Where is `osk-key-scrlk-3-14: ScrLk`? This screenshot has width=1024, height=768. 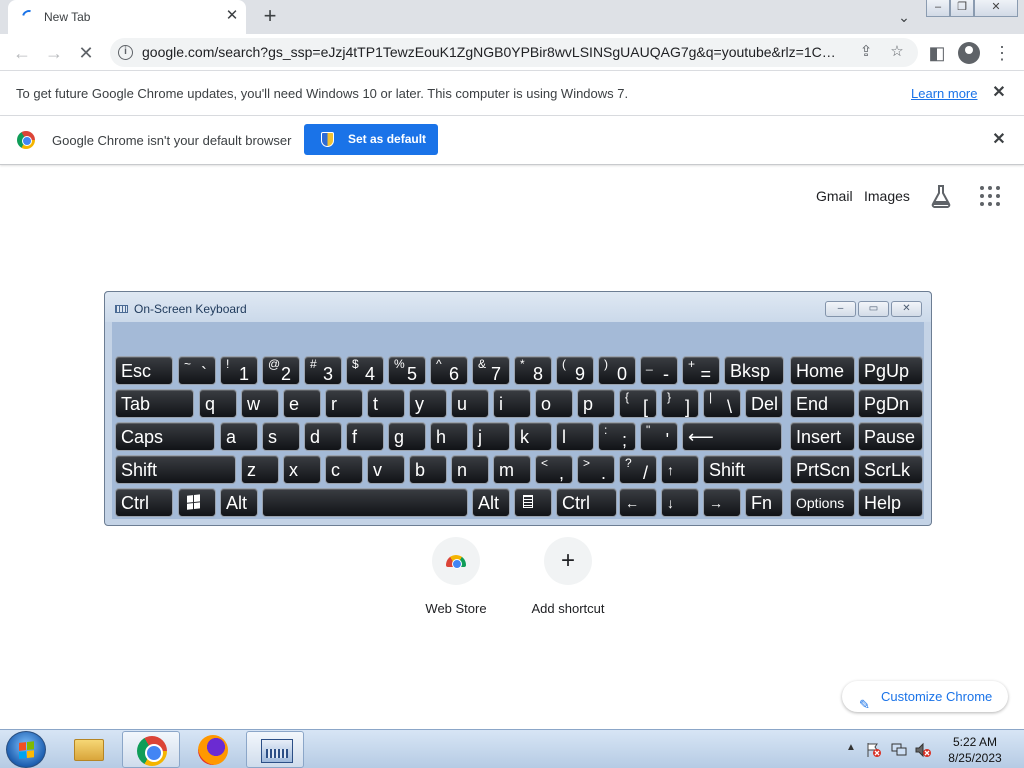
osk-key-scrlk-3-14: ScrLk is located at coordinates (890, 469).